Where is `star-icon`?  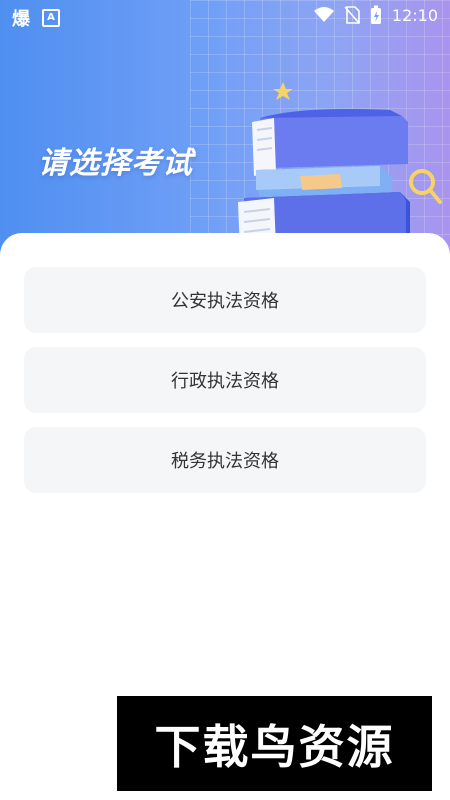
star-icon is located at coordinates (283, 91).